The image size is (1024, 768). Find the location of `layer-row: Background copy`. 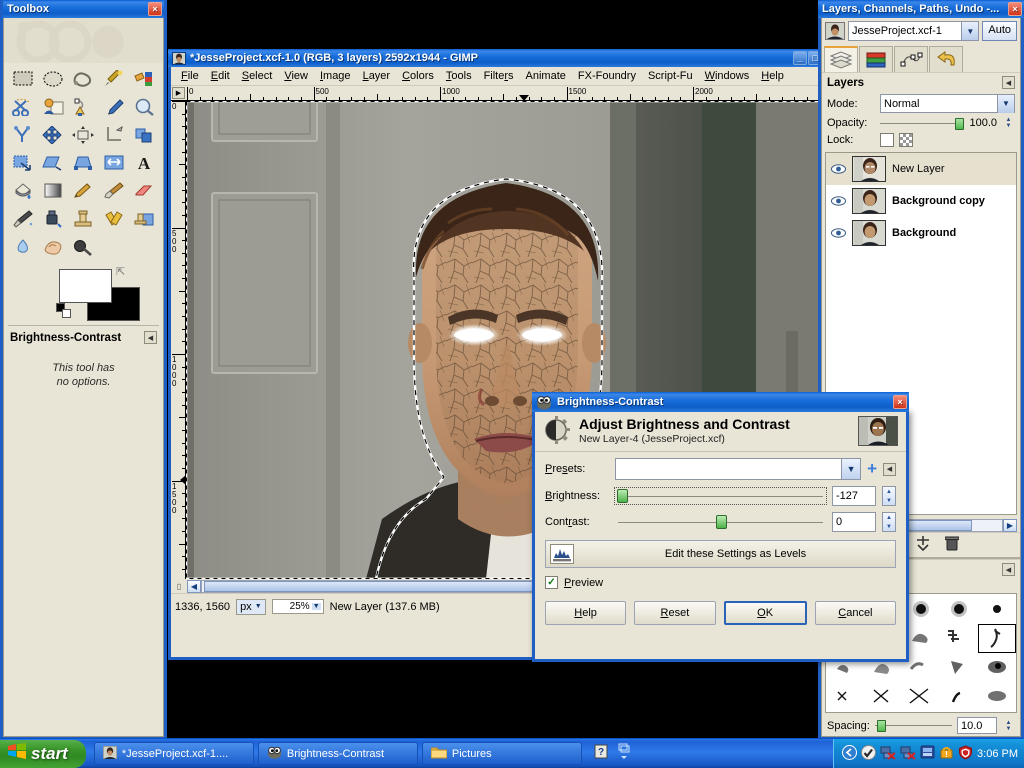

layer-row: Background copy is located at coordinates (921, 201).